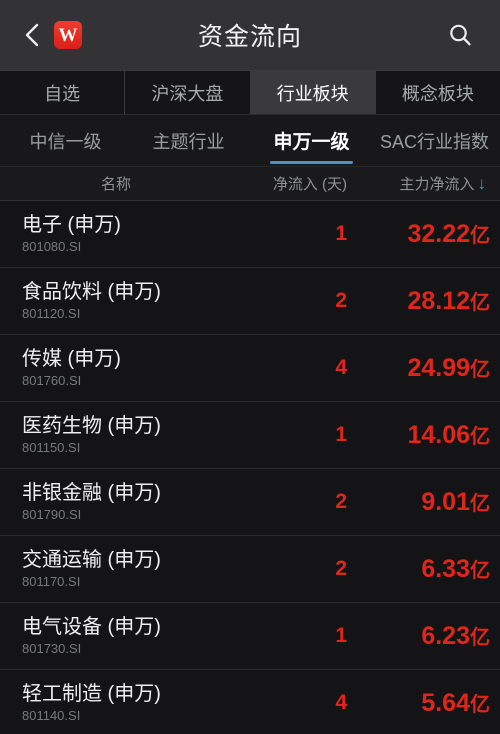 This screenshot has width=500, height=734. I want to click on primary-tab-0-label: 自选, so click(62, 93).